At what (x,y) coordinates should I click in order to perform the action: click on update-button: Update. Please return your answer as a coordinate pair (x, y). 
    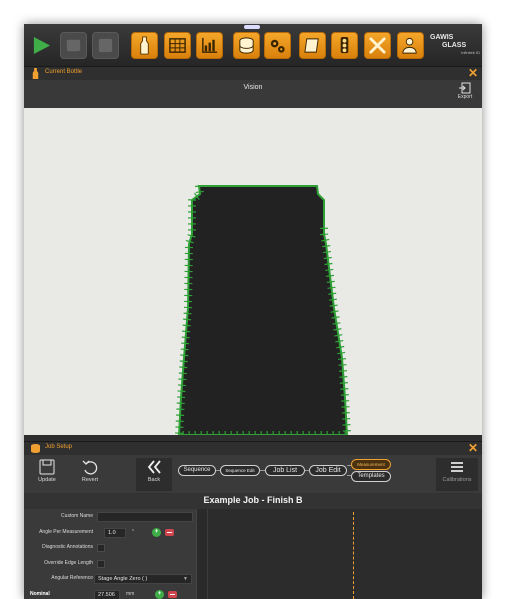
    Looking at the image, I should click on (47, 474).